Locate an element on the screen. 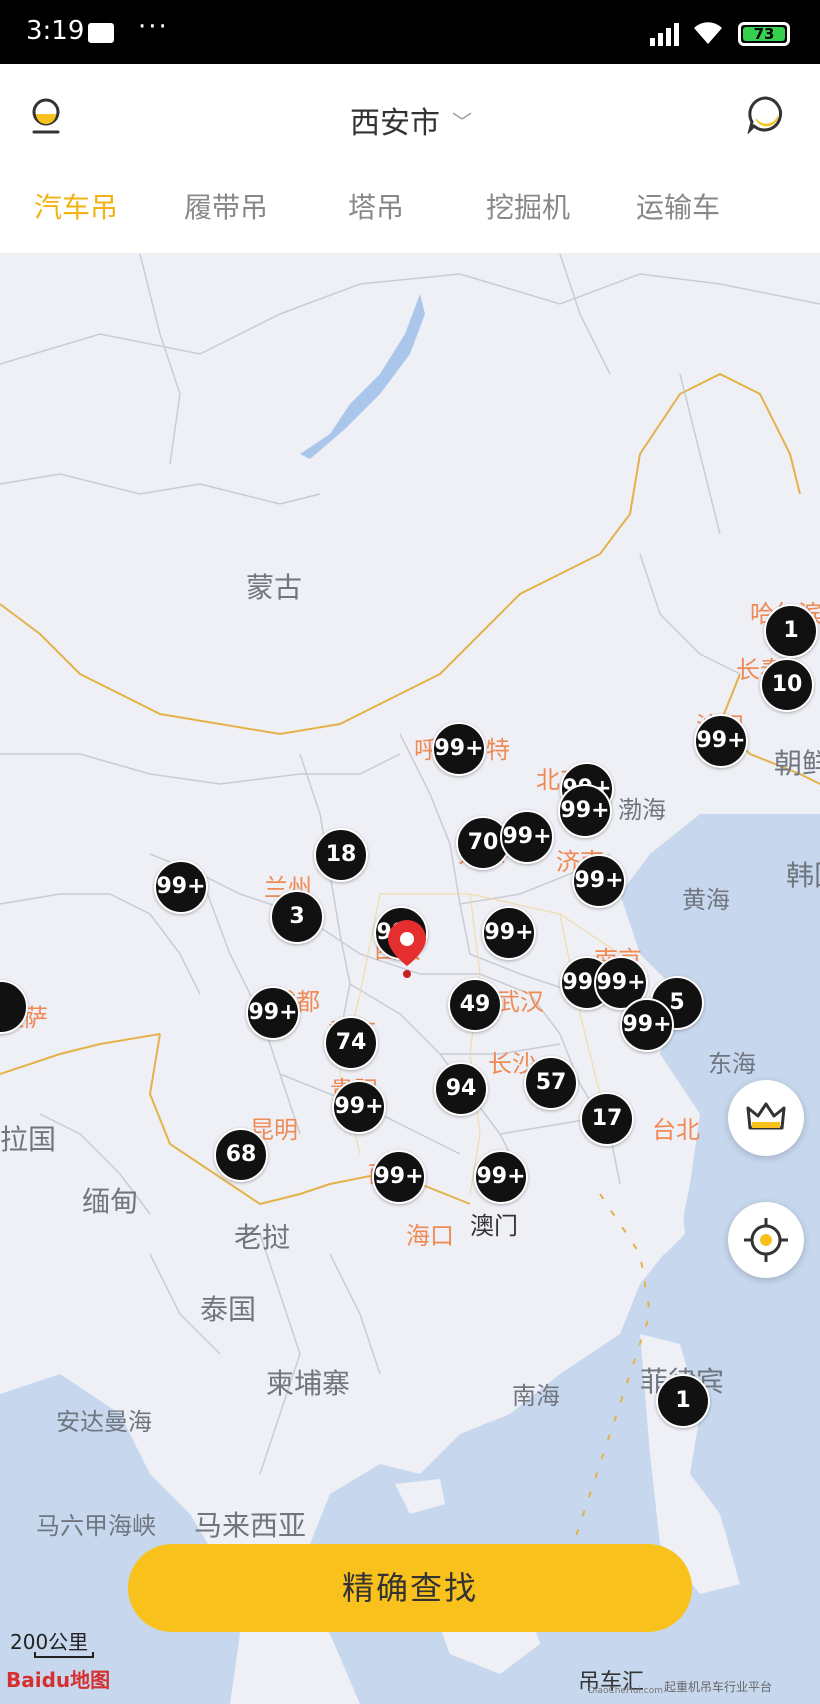  map-cluster-marker: 10 is located at coordinates (787, 685).